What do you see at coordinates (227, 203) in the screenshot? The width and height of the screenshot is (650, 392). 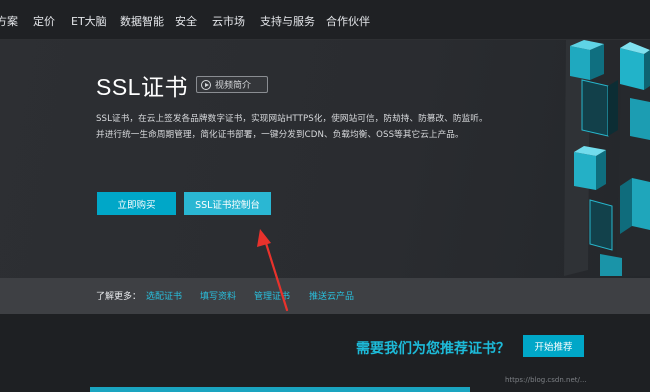 I see `ssl-console-button: SSL证书控制台` at bounding box center [227, 203].